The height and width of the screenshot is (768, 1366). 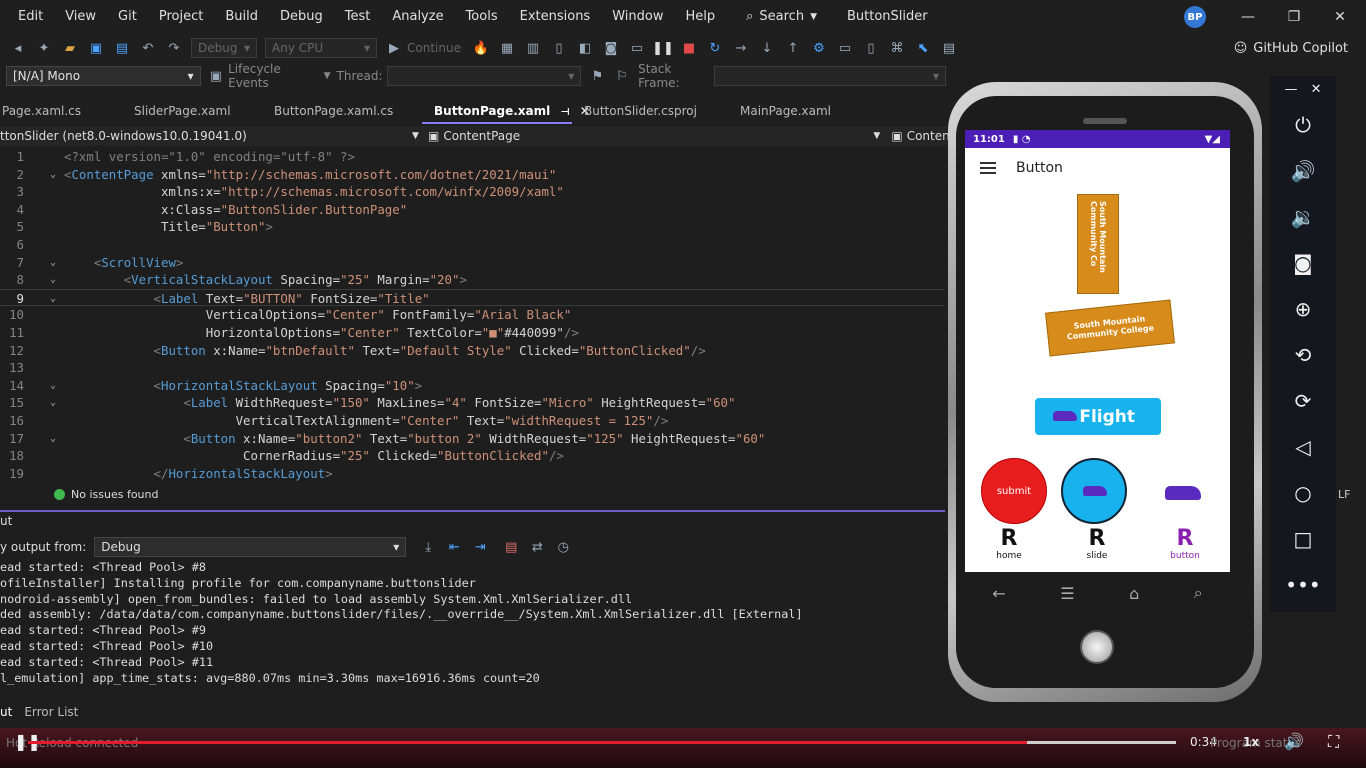 I want to click on menu-git: Git, so click(x=127, y=16).